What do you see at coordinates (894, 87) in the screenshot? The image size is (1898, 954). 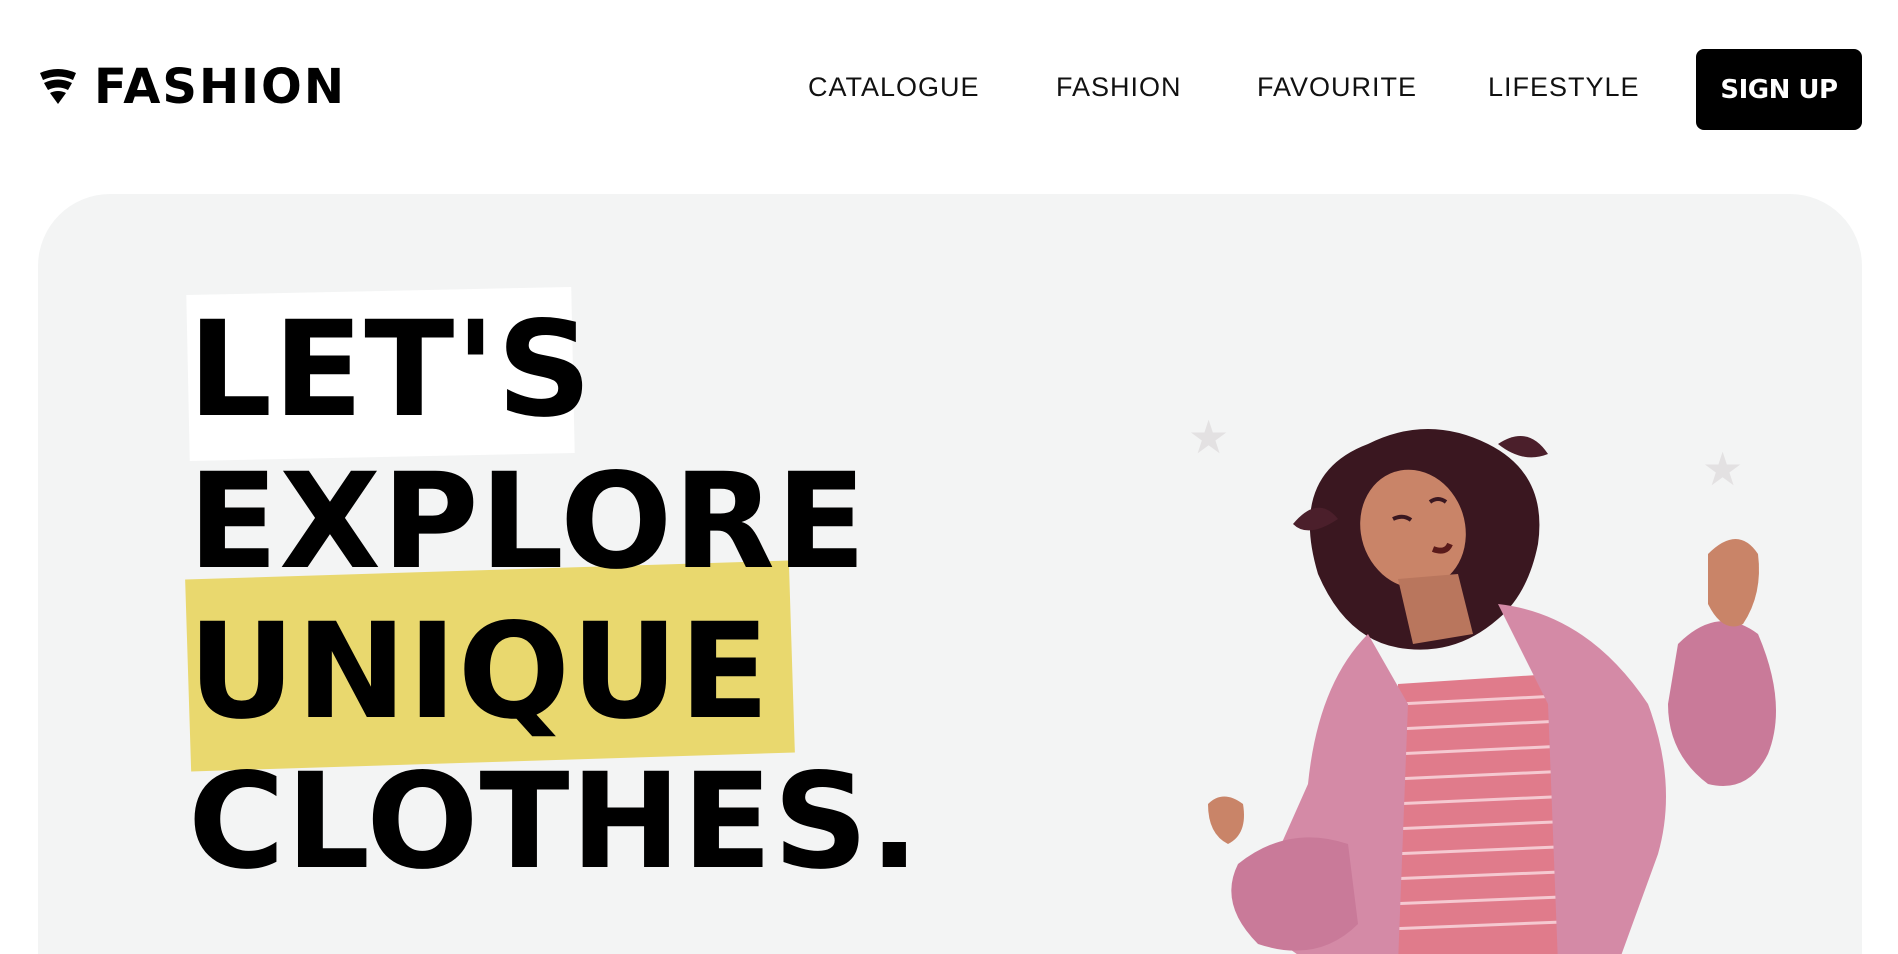 I see `nav-catalogue: CATALOGUE` at bounding box center [894, 87].